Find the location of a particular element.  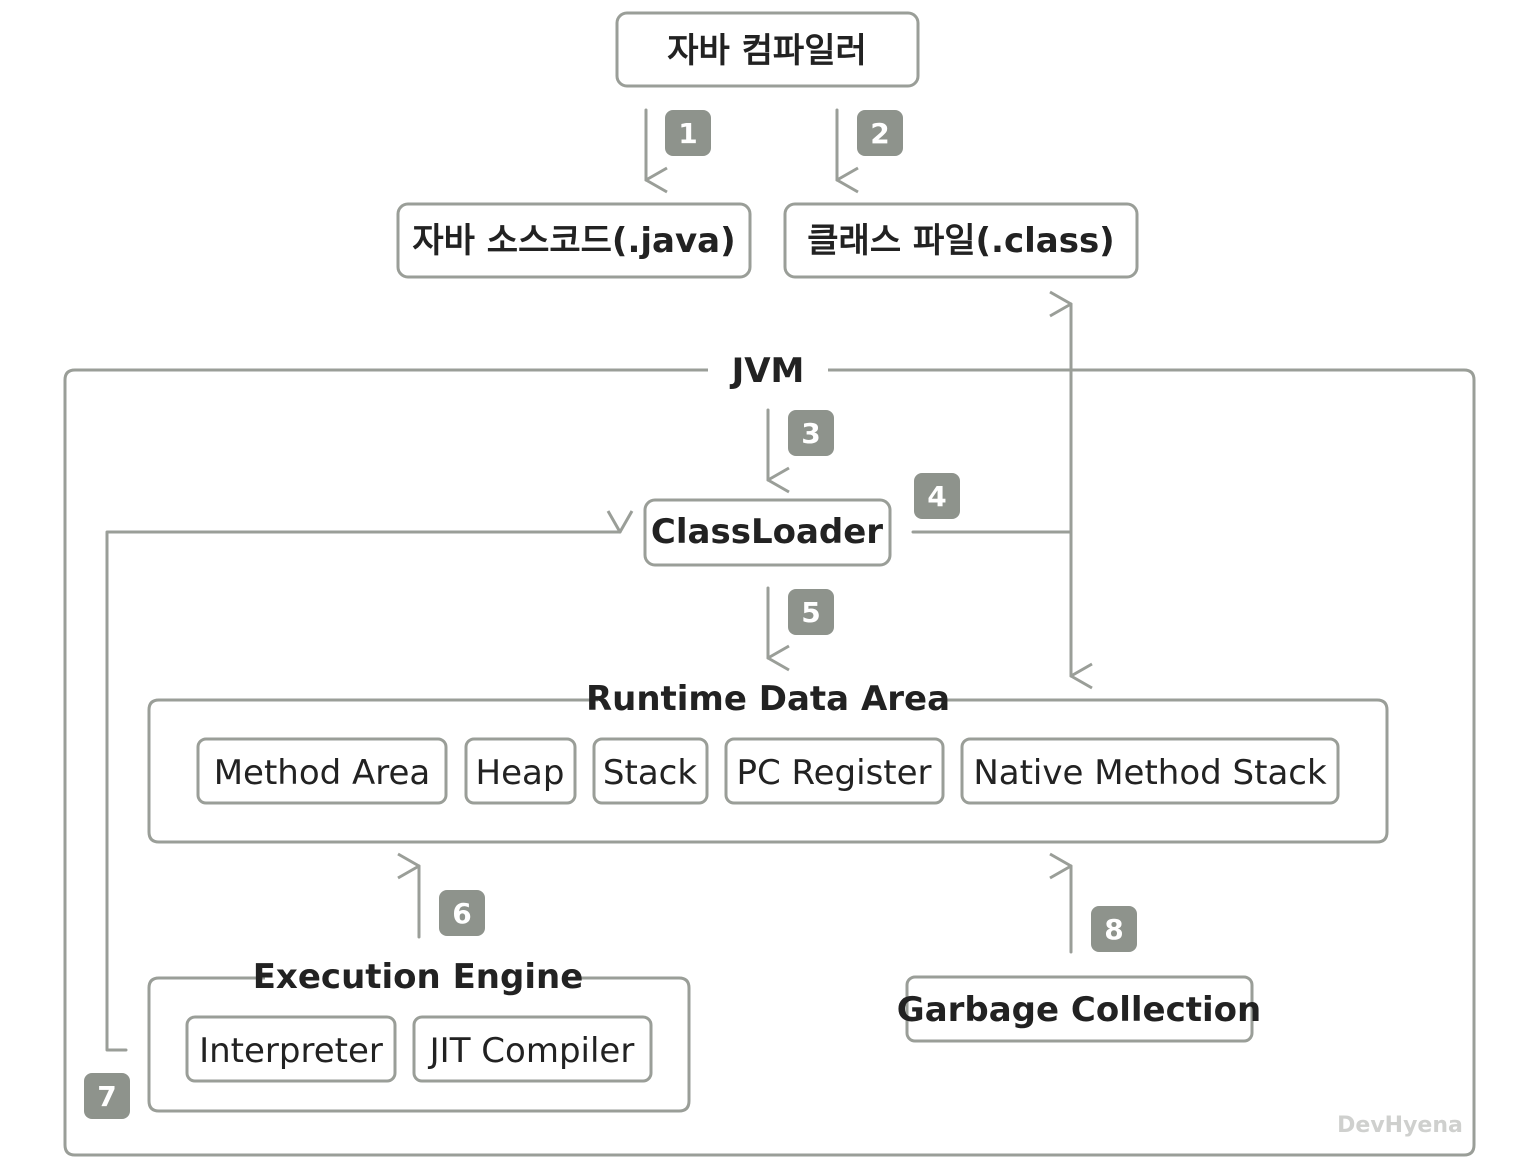

native-method-stack-node: Native Method Stack is located at coordinates (1150, 771).